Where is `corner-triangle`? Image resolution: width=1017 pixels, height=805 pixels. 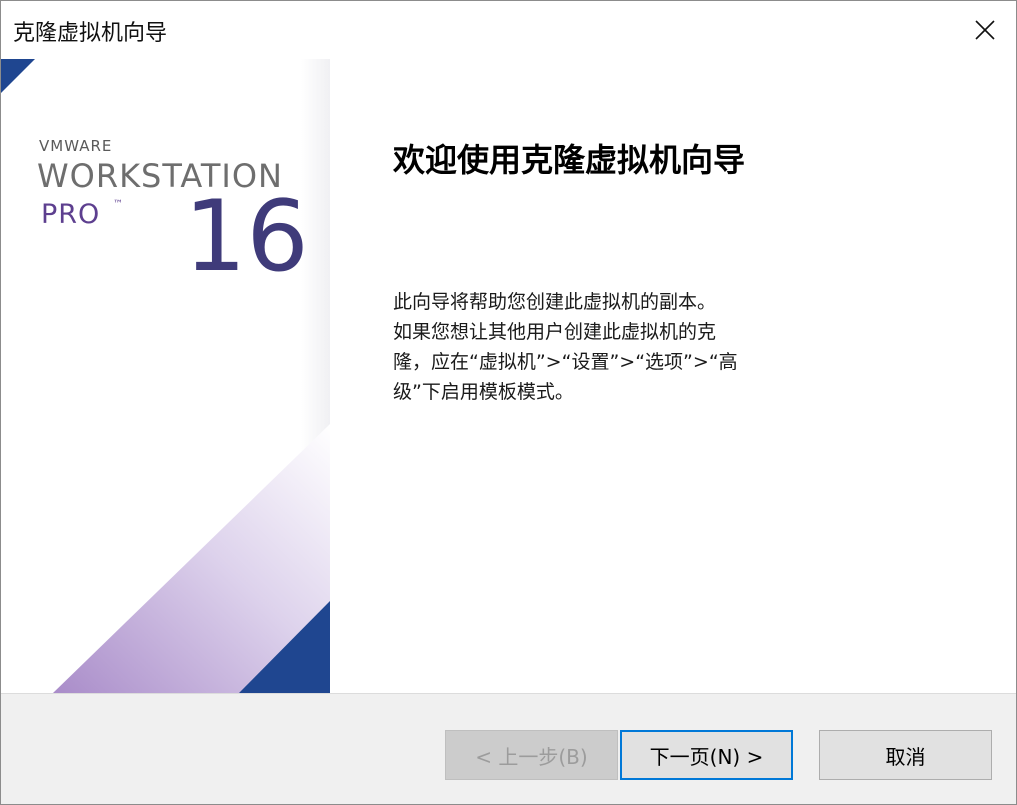 corner-triangle is located at coordinates (18, 76).